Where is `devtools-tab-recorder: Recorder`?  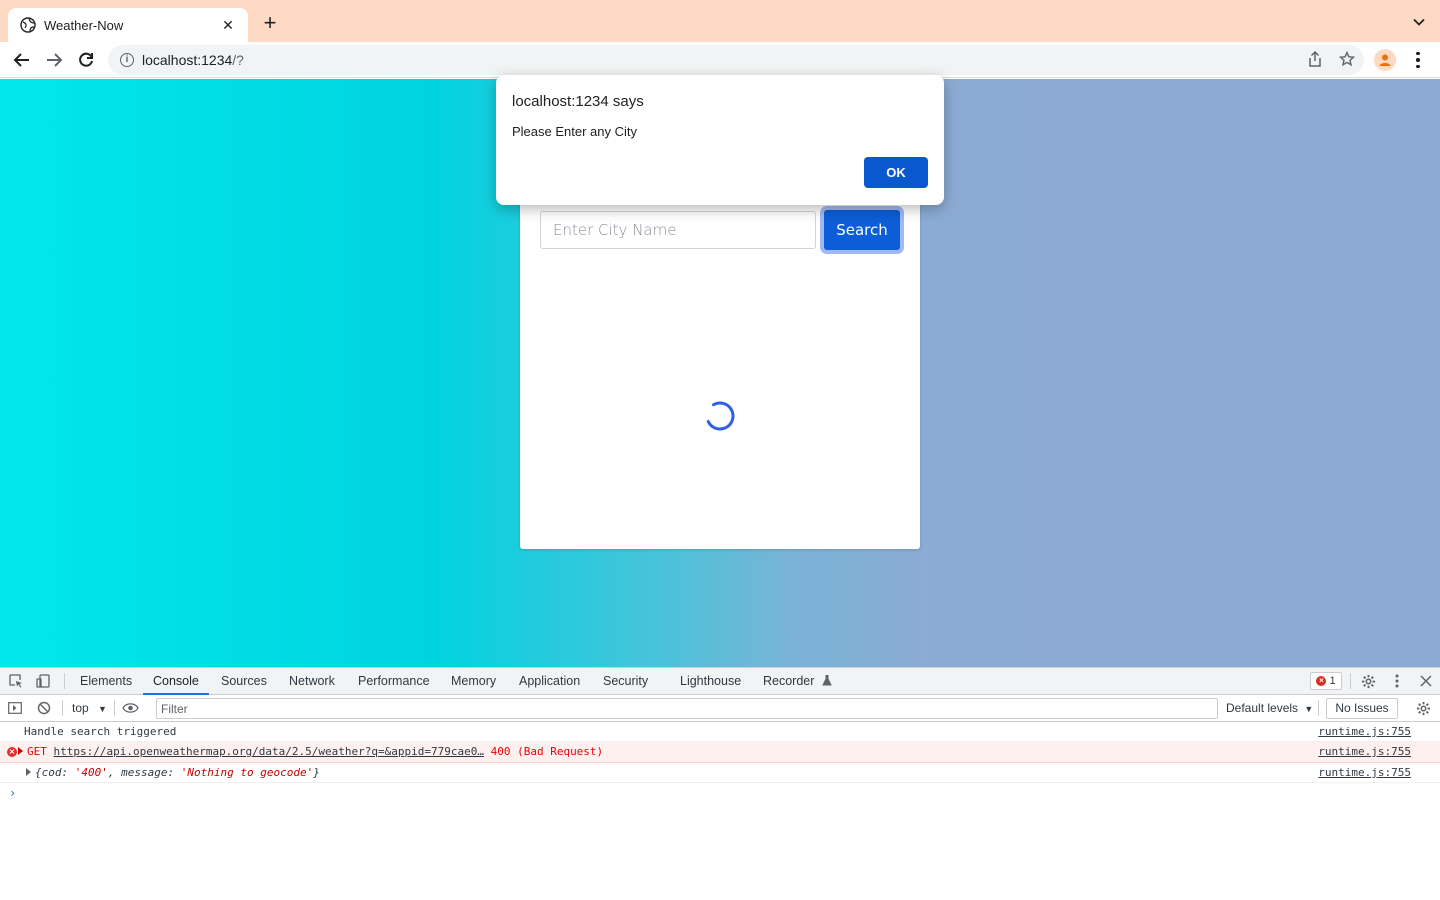
devtools-tab-recorder: Recorder is located at coordinates (797, 681).